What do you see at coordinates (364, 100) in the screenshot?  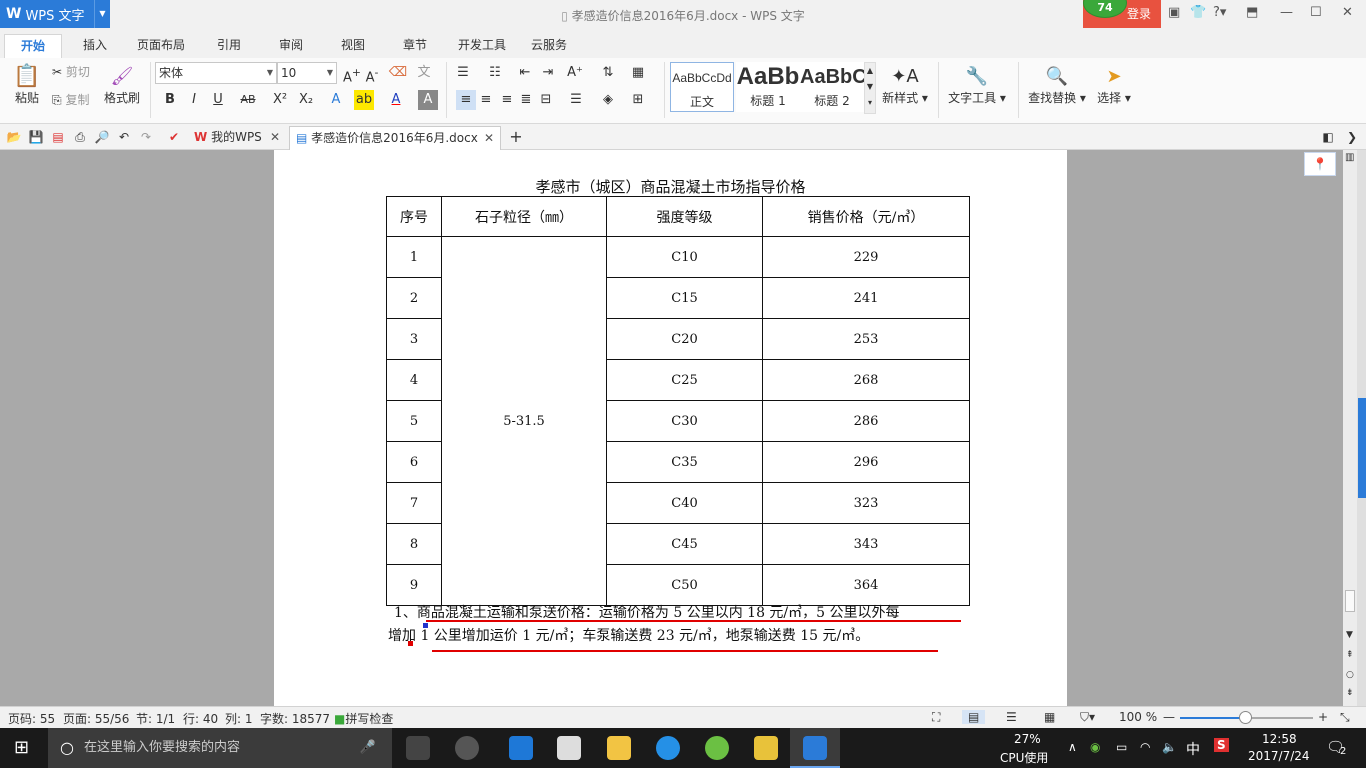 I see `highlight-icon: ab` at bounding box center [364, 100].